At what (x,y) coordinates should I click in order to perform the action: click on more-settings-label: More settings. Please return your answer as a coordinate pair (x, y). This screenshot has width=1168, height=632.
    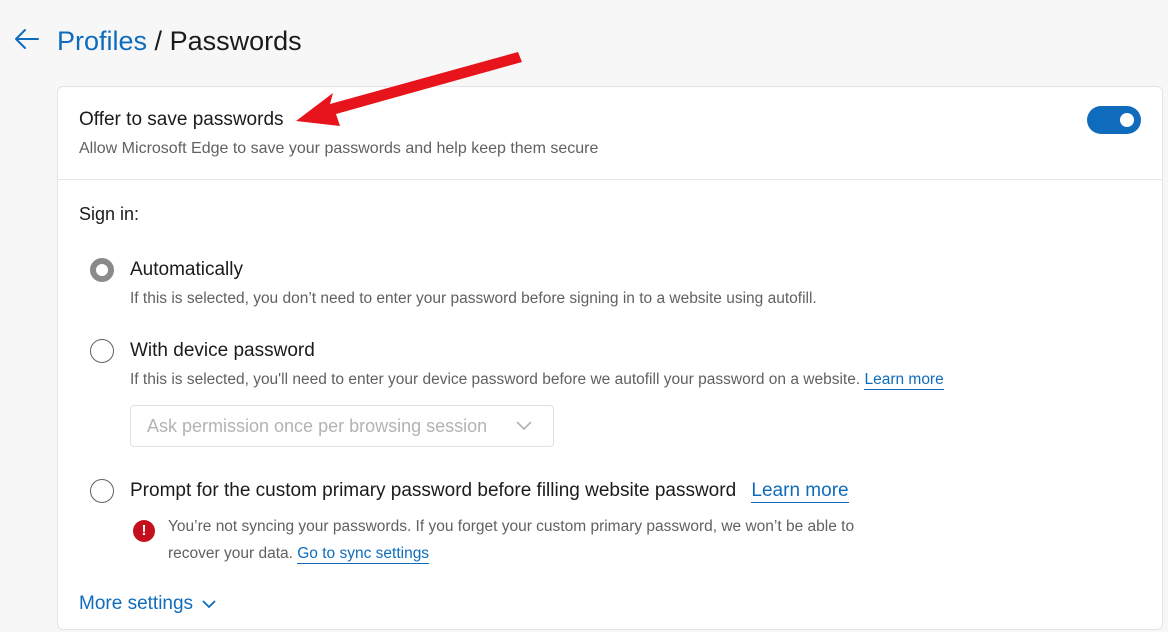
    Looking at the image, I should click on (136, 603).